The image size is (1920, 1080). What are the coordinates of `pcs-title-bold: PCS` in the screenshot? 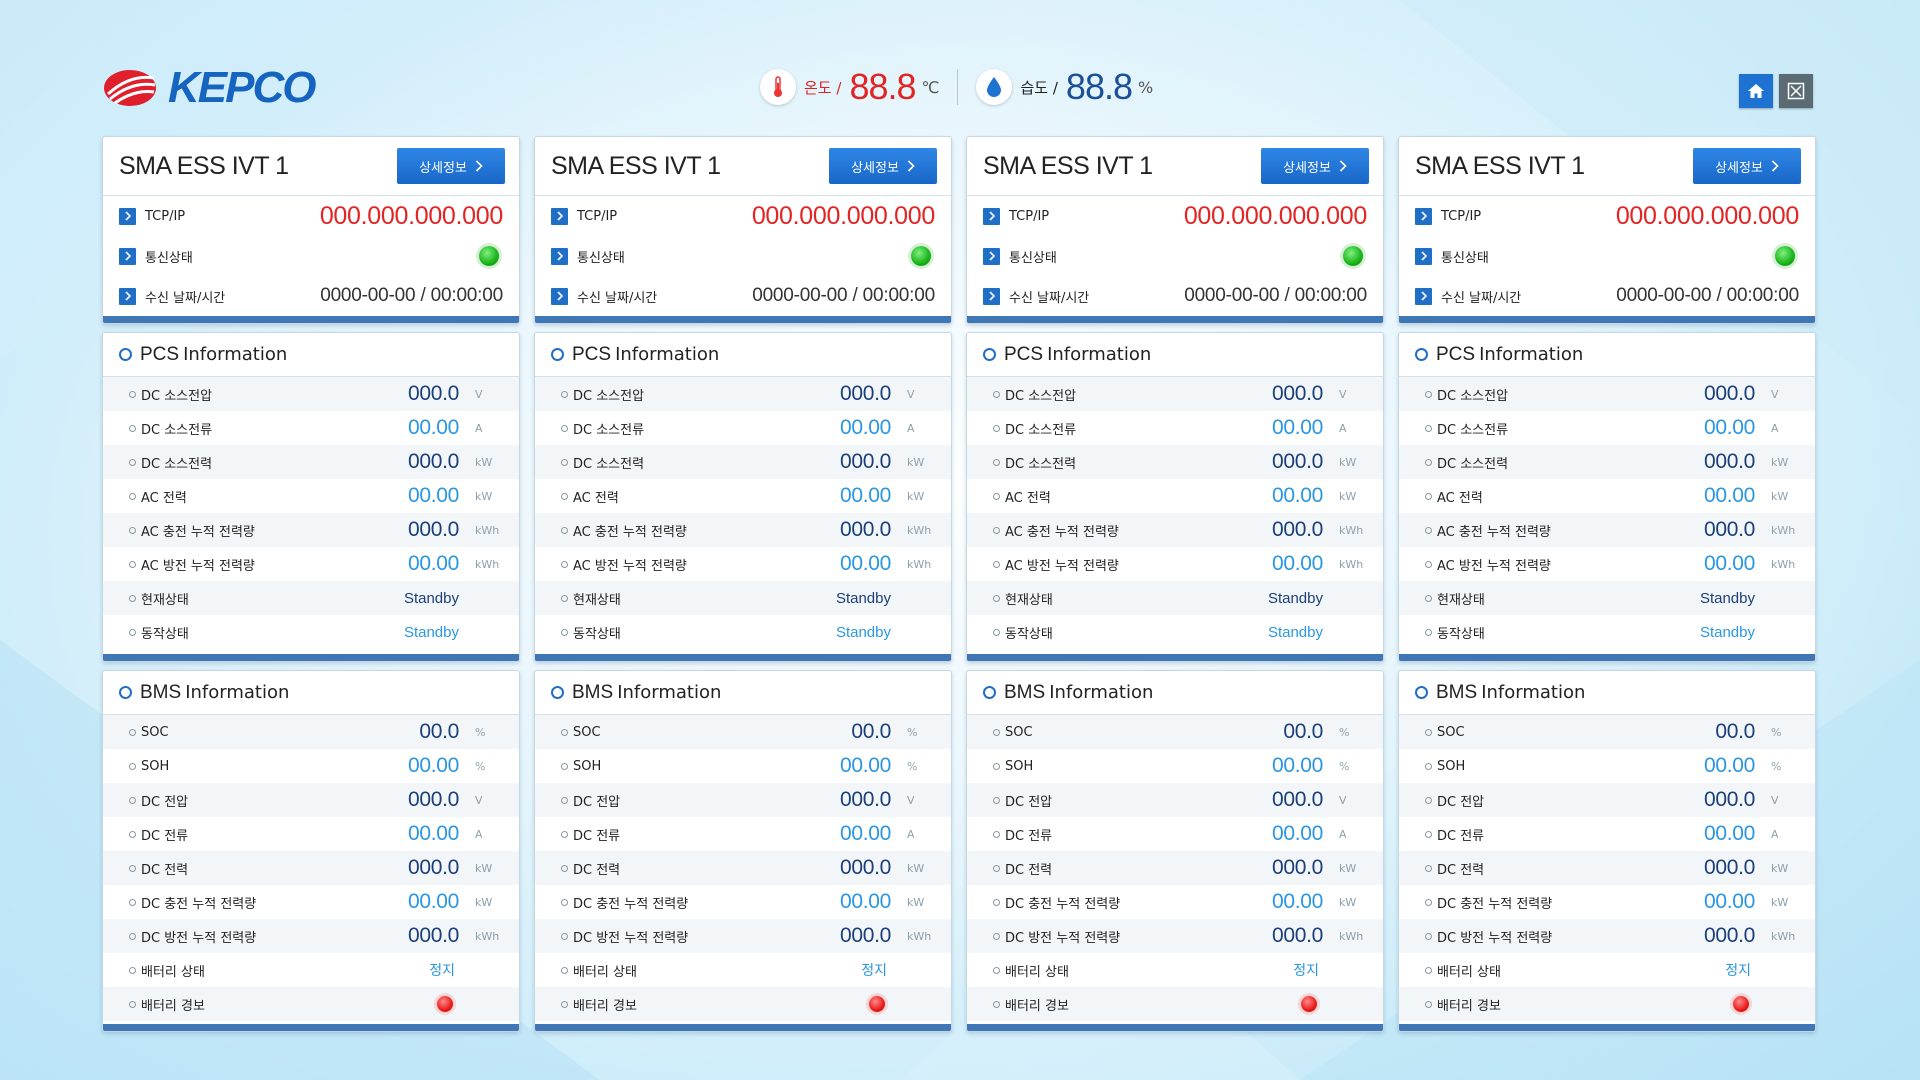 It's located at (160, 354).